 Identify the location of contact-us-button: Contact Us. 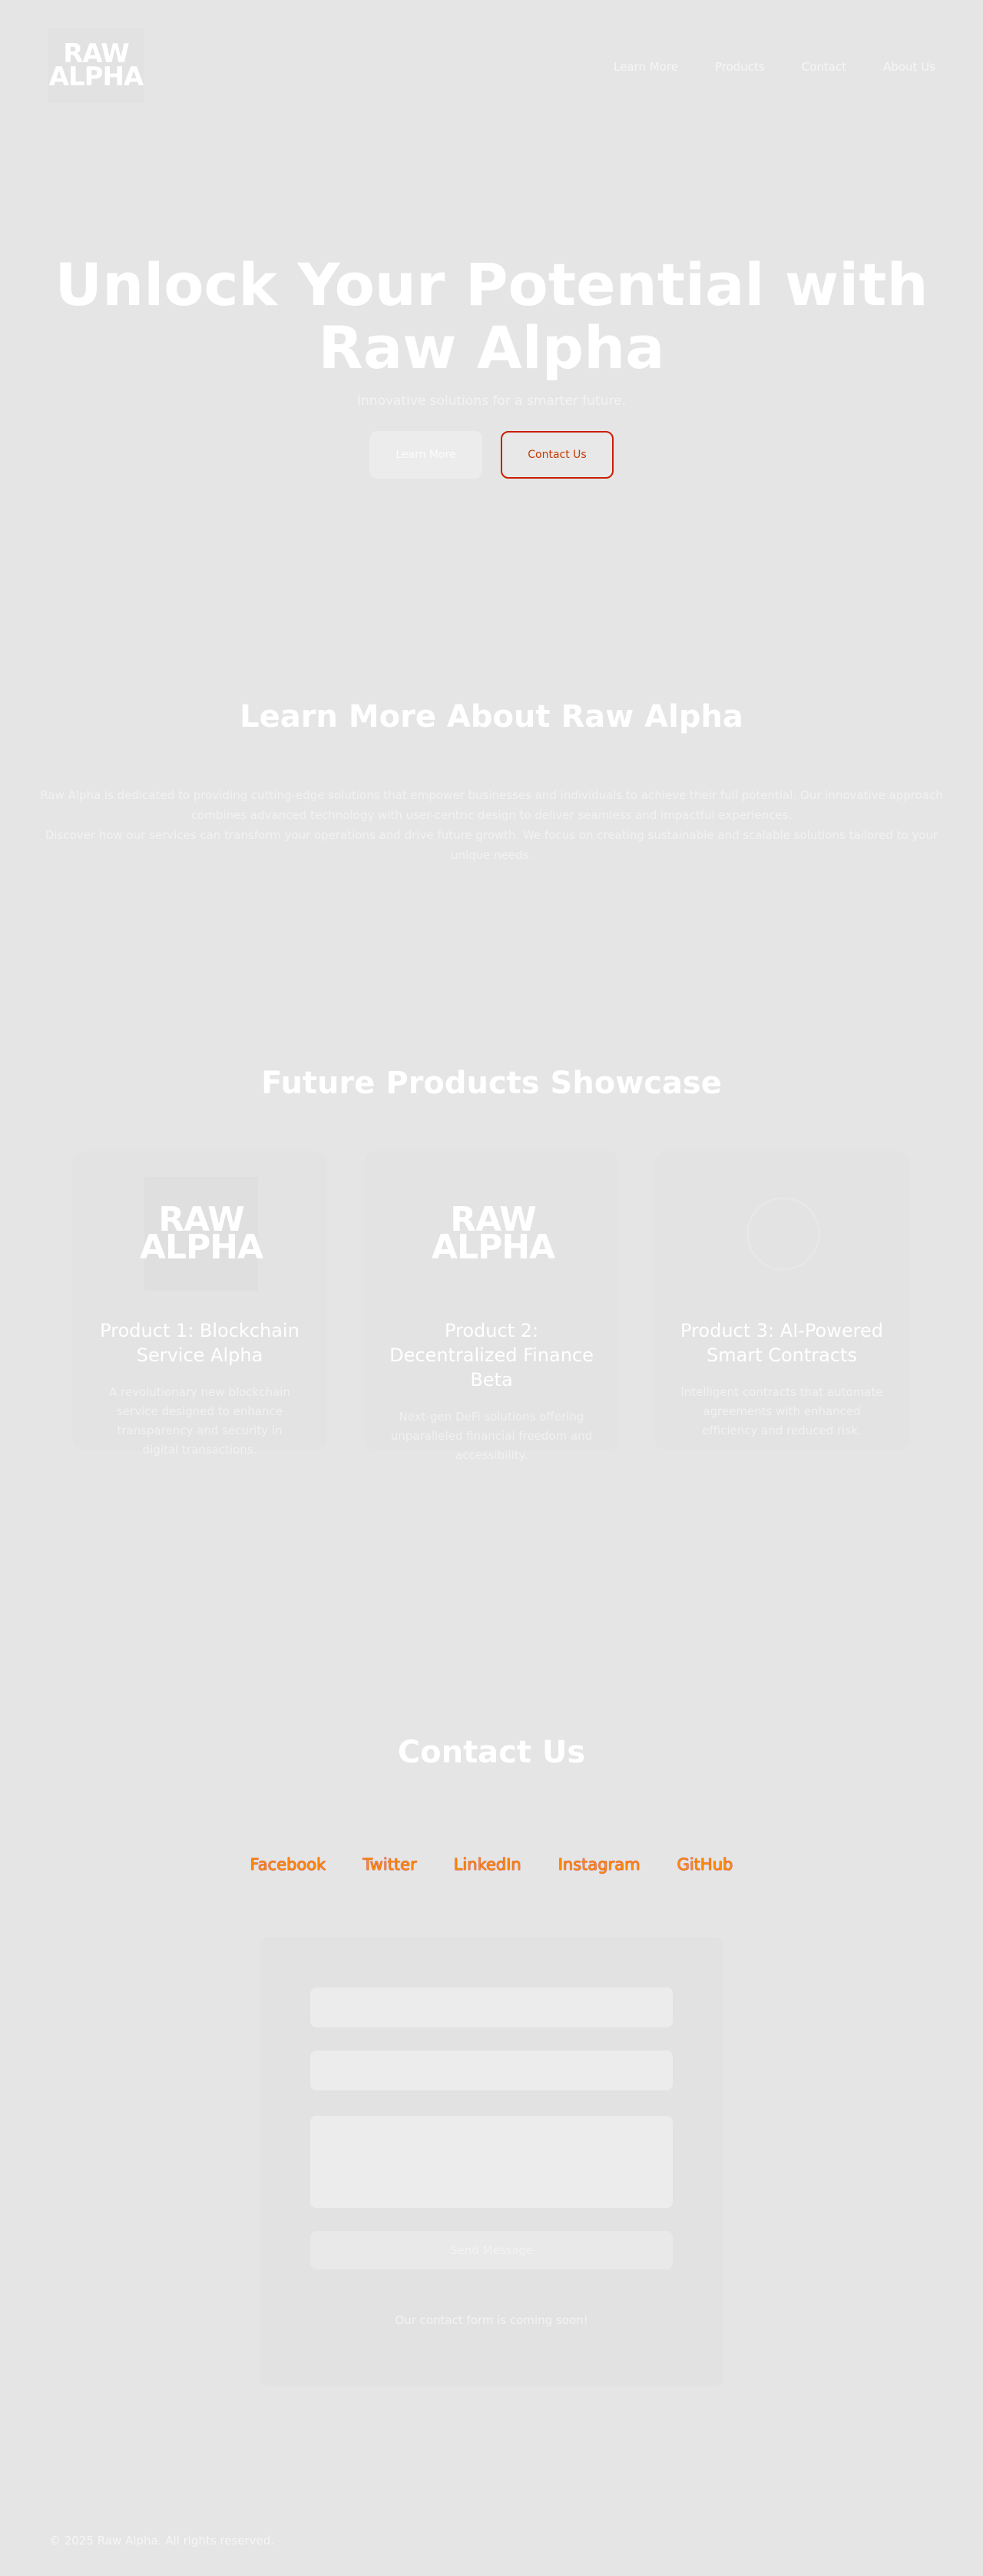
(557, 455).